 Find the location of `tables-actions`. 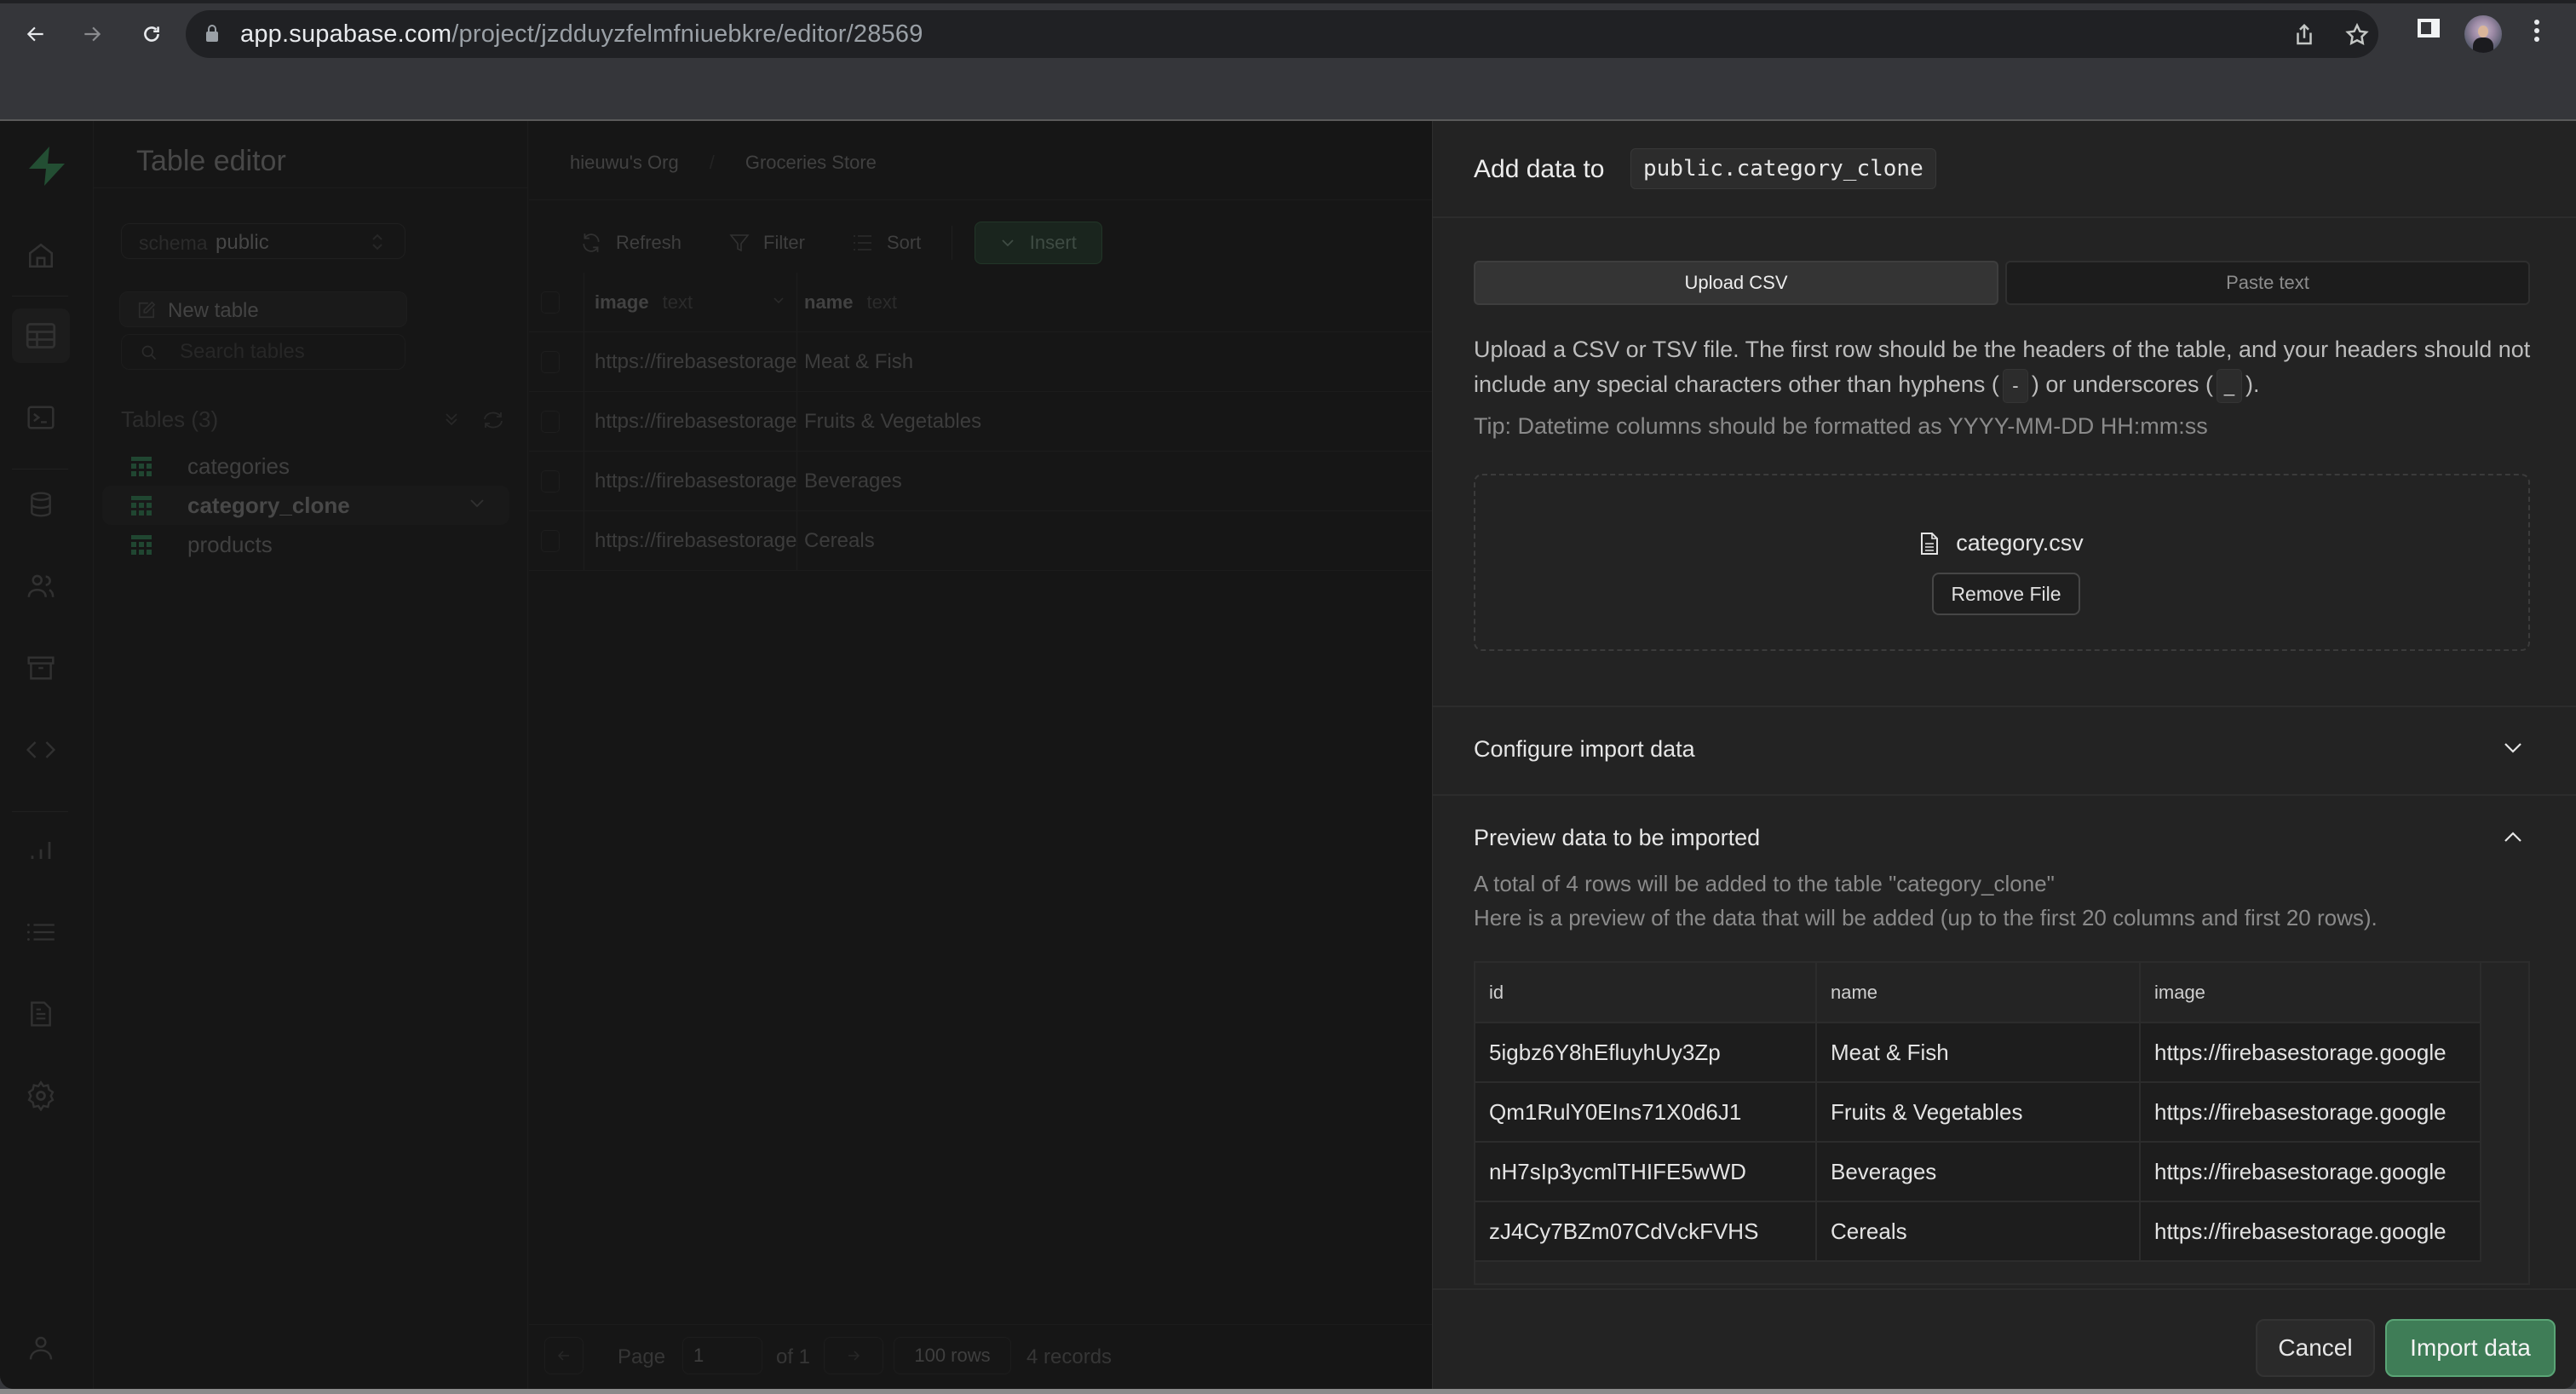

tables-actions is located at coordinates (474, 420).